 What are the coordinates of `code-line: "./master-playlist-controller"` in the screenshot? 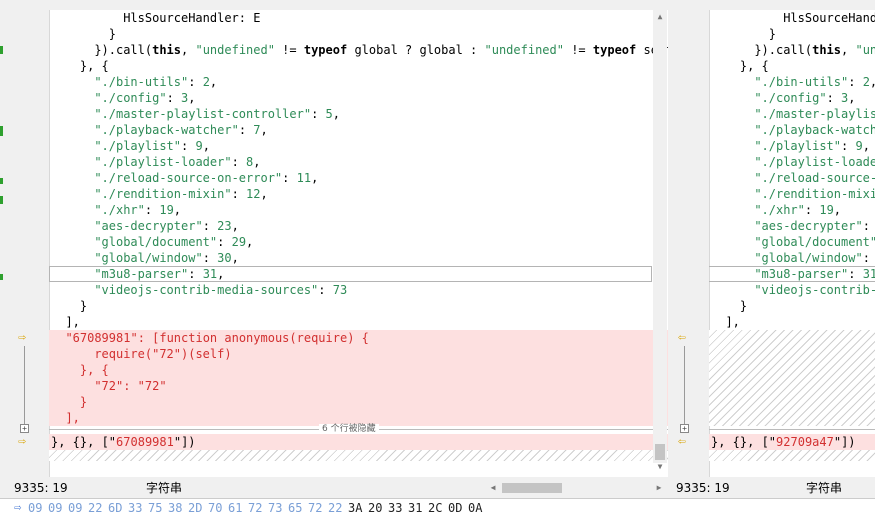 It's located at (792, 114).